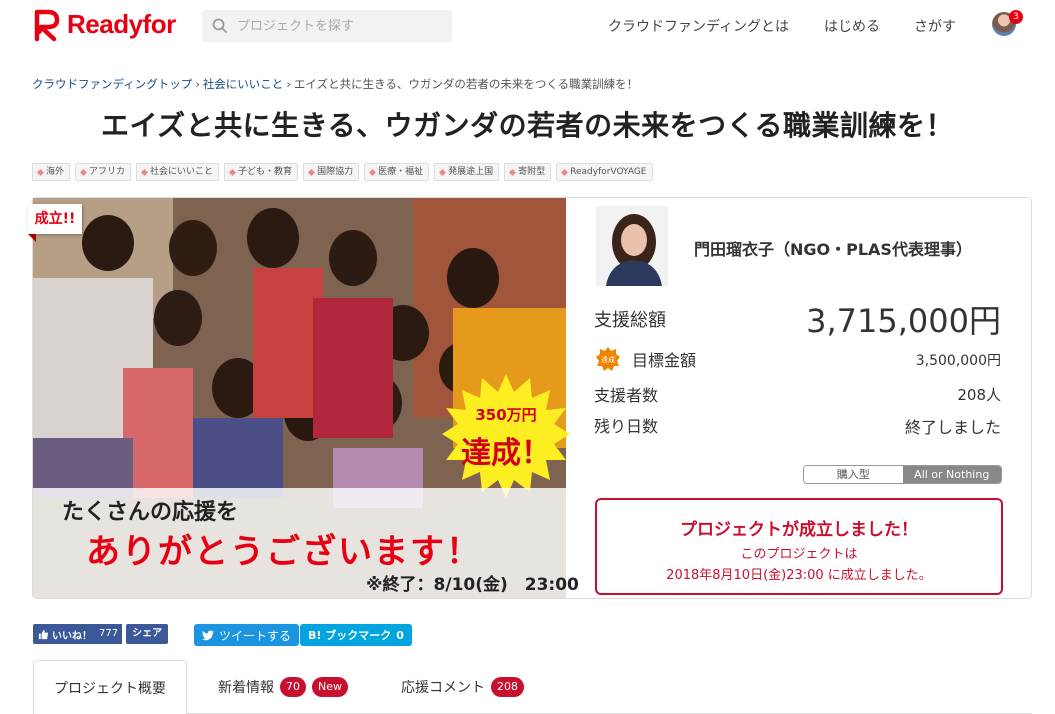 The height and width of the screenshot is (714, 1055). I want to click on search-input, so click(337, 26).